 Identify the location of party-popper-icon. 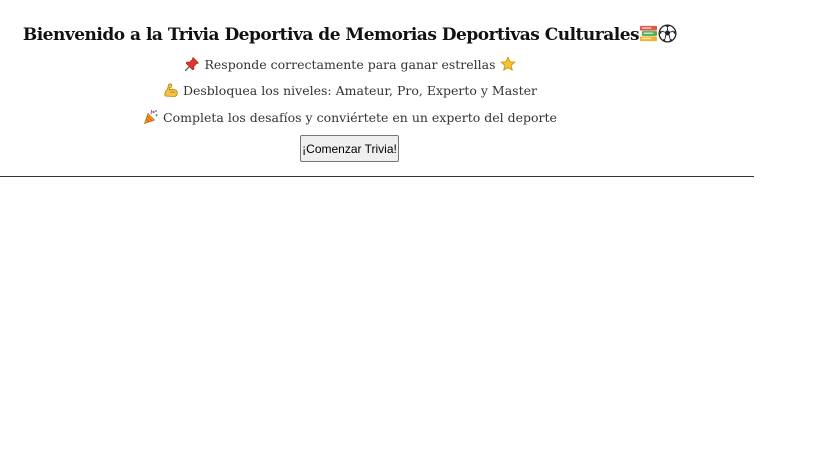
(151, 116).